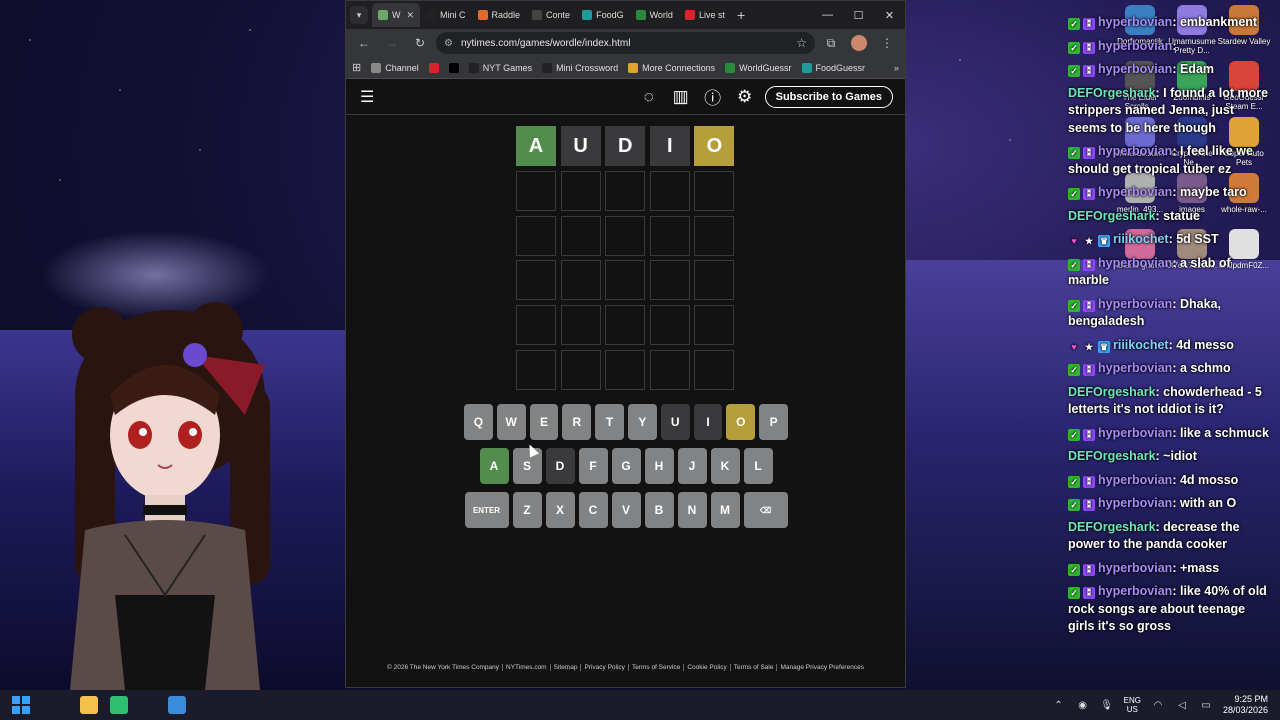  What do you see at coordinates (609, 422) in the screenshot?
I see `key-t: T` at bounding box center [609, 422].